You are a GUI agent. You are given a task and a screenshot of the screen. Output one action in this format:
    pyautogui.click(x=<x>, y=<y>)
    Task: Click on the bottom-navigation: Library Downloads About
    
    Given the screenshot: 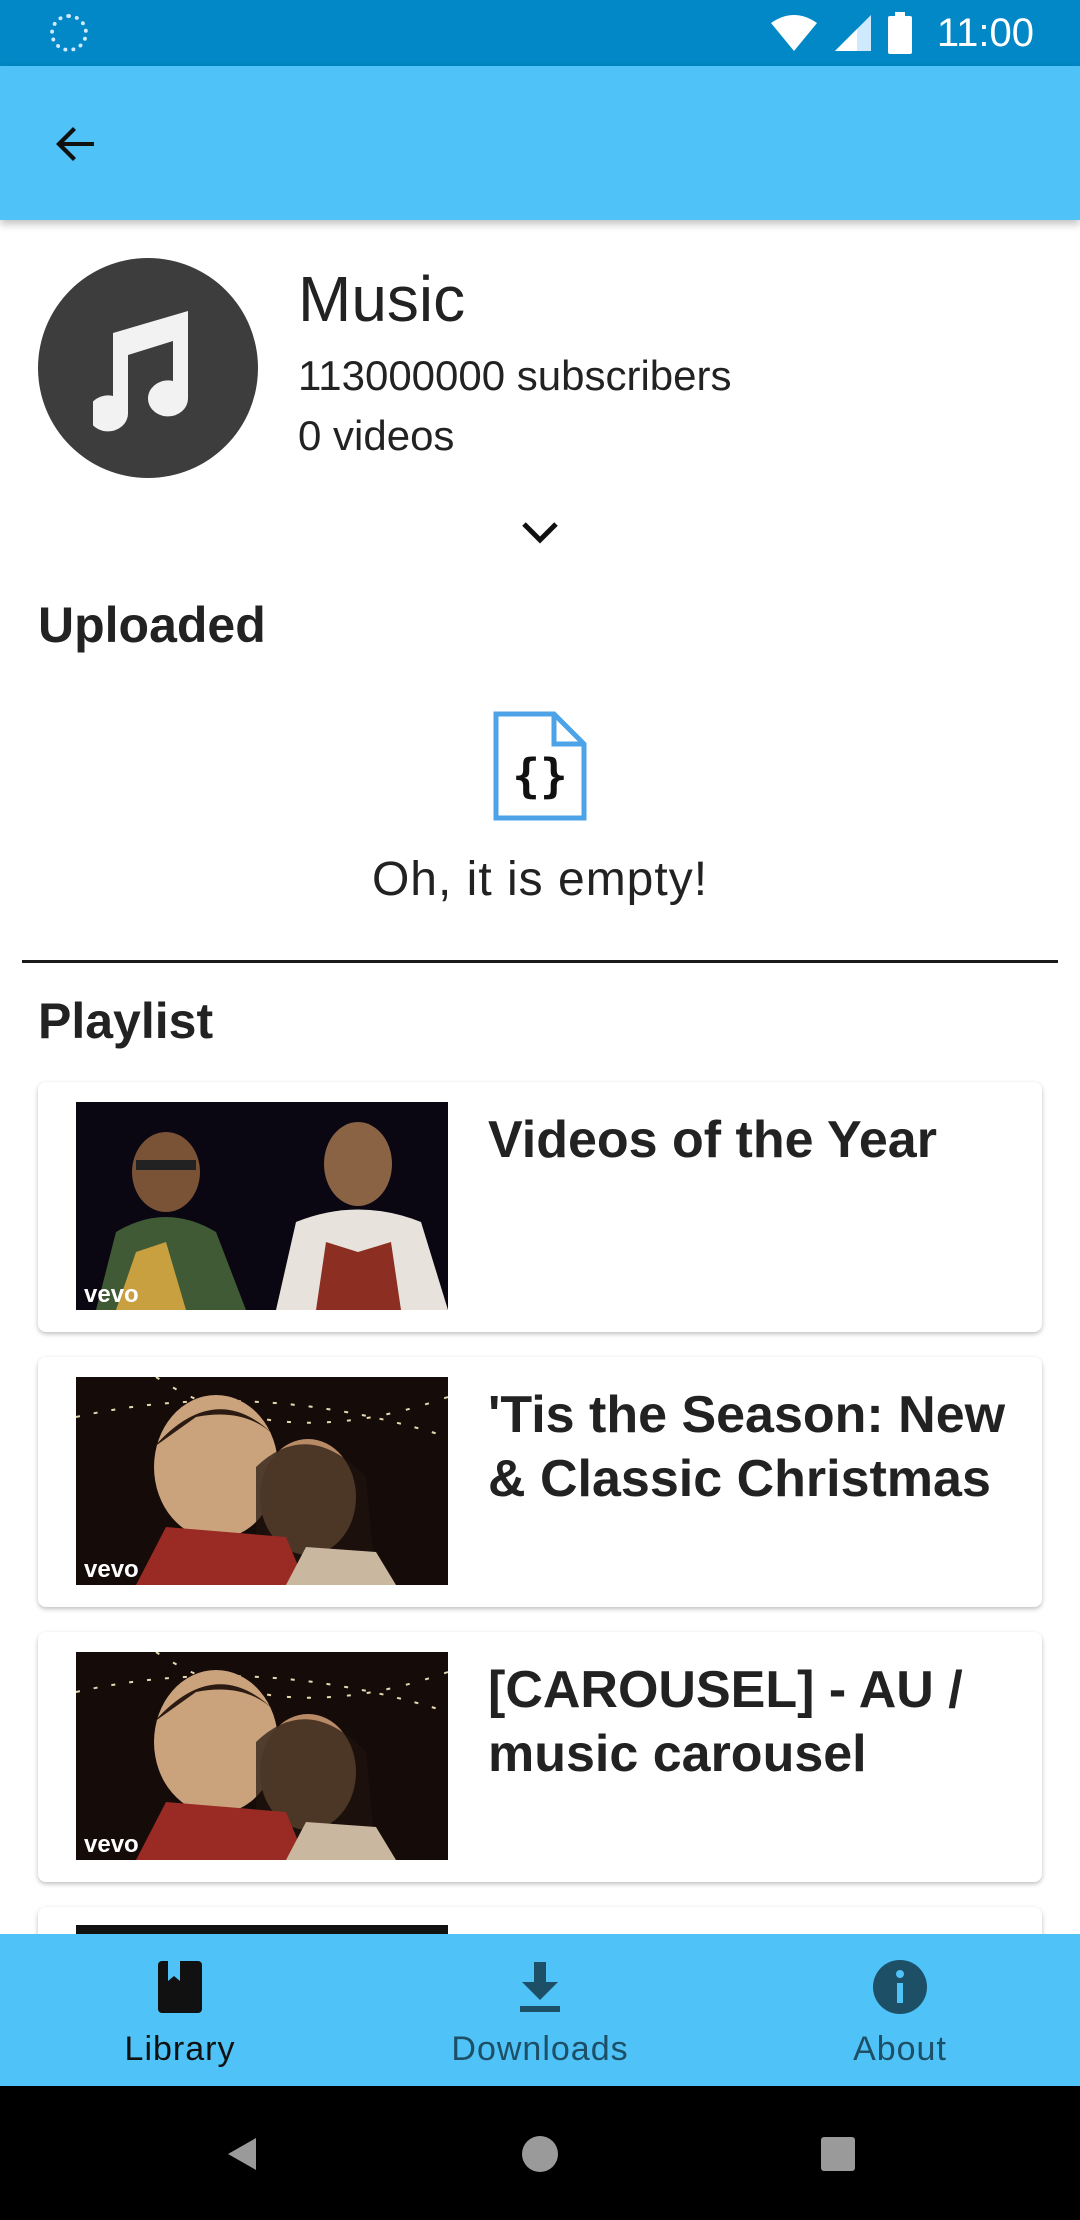 What is the action you would take?
    pyautogui.click(x=540, y=2010)
    